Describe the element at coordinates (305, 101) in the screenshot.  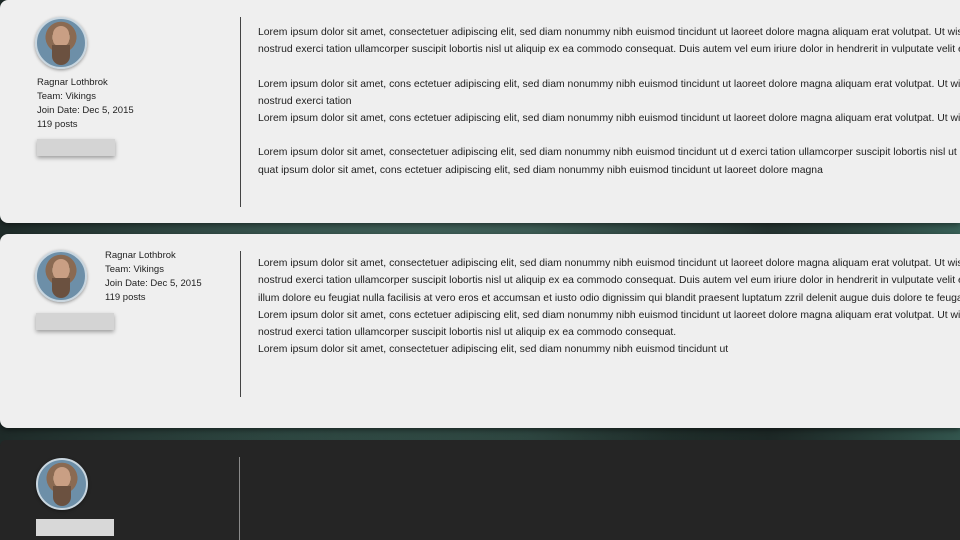
I see `post-line: nostrud exerci tation` at that location.